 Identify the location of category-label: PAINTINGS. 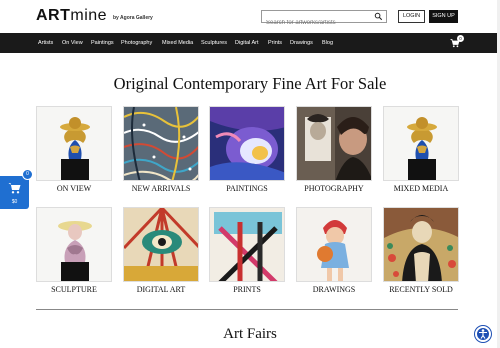
(247, 188).